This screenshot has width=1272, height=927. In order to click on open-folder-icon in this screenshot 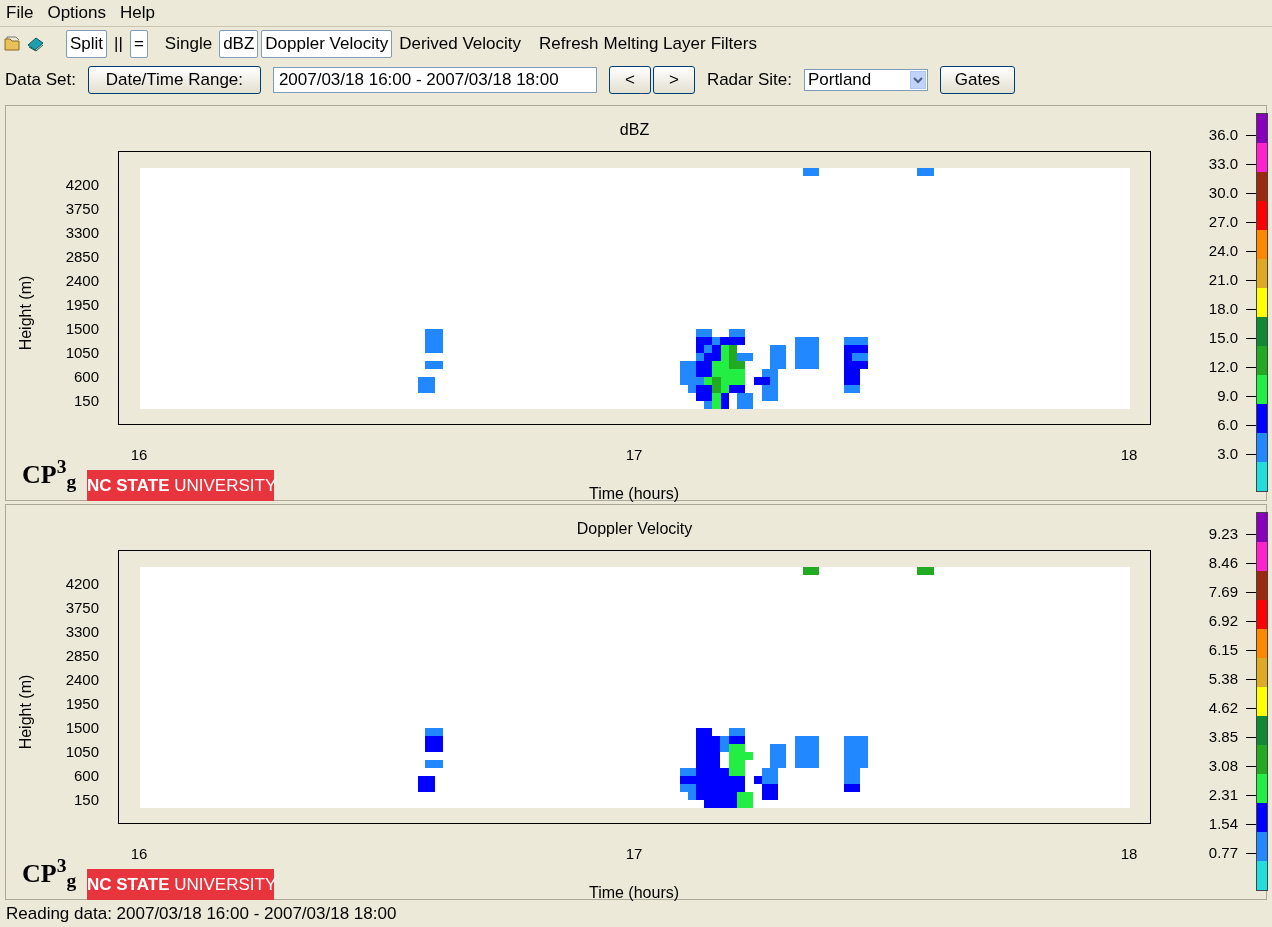, I will do `click(13, 44)`.